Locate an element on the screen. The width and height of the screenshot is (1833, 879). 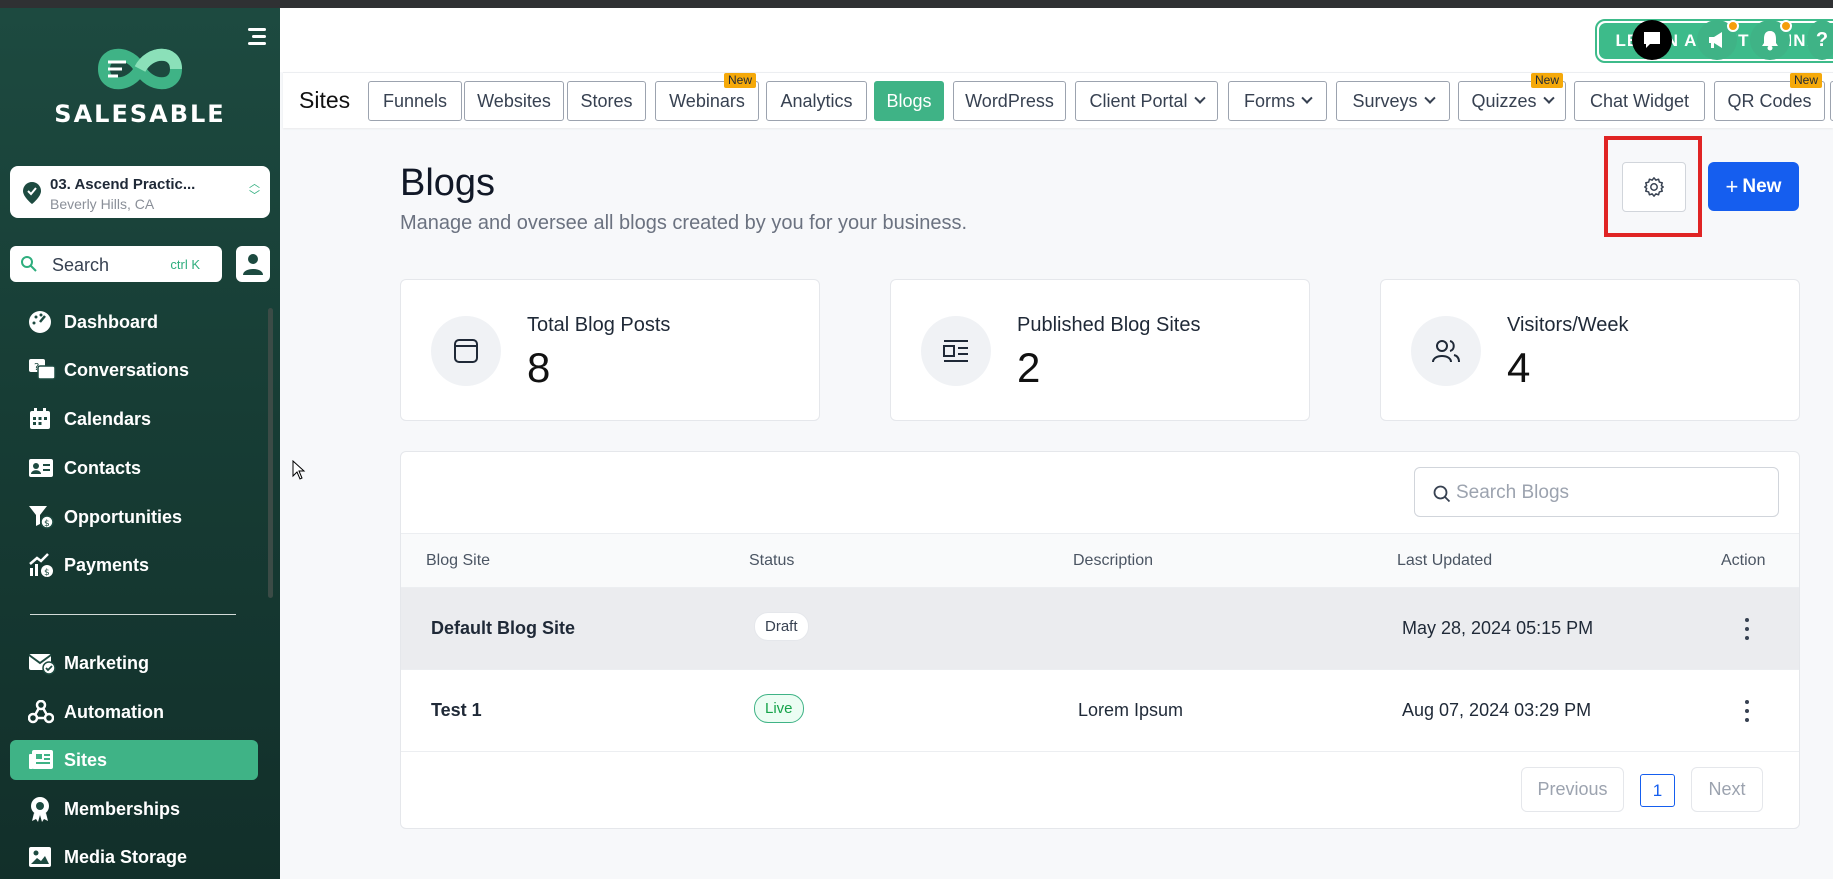
announcements-icon is located at coordinates (1718, 40).